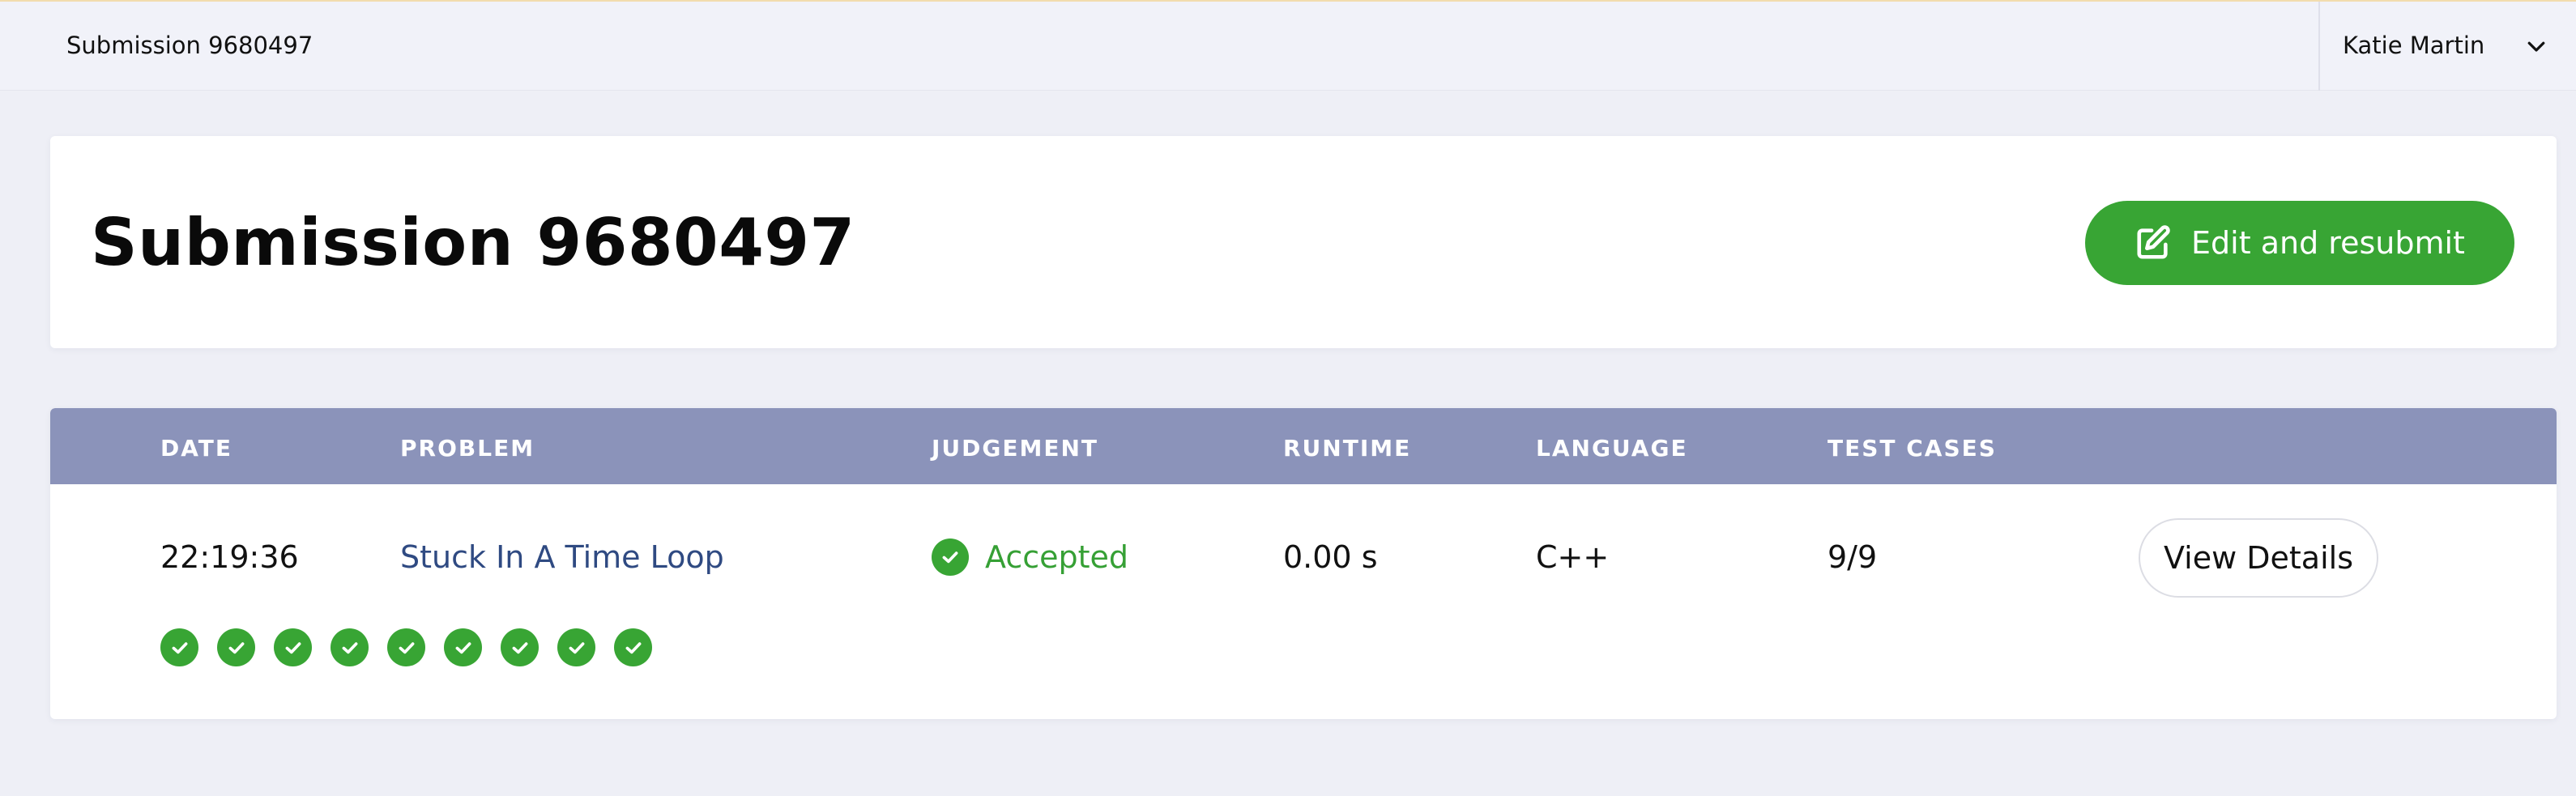 The image size is (2576, 796). I want to click on edit-icon, so click(2154, 242).